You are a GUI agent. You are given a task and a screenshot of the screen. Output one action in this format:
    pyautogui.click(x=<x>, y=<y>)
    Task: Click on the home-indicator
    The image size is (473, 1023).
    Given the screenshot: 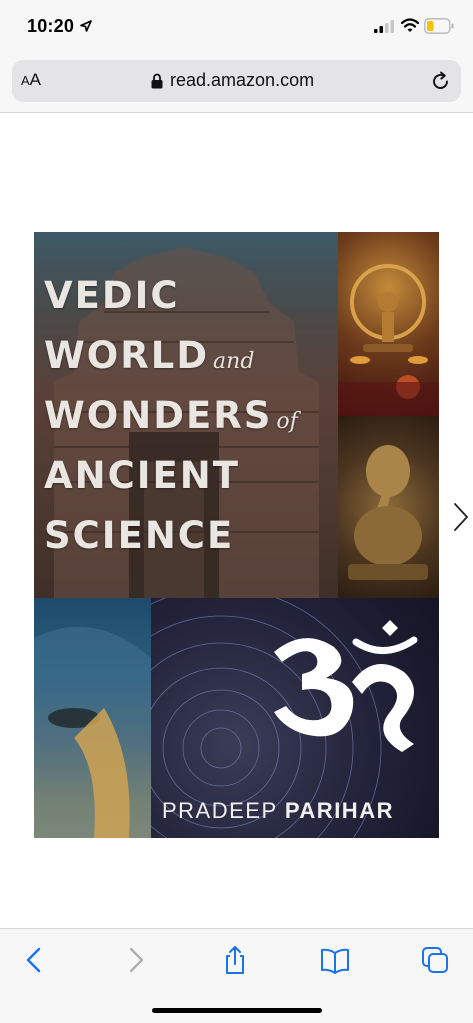 What is the action you would take?
    pyautogui.click(x=237, y=1010)
    